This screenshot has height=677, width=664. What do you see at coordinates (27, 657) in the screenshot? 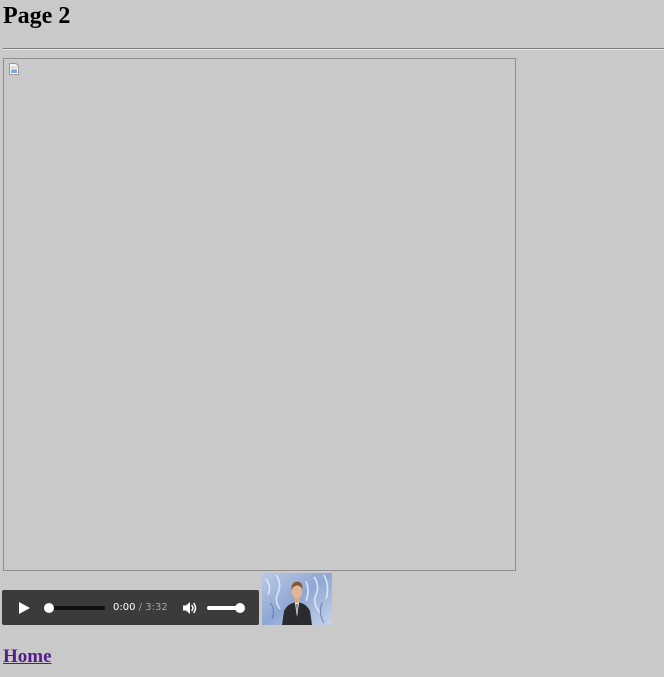
I see `home-link: Home` at bounding box center [27, 657].